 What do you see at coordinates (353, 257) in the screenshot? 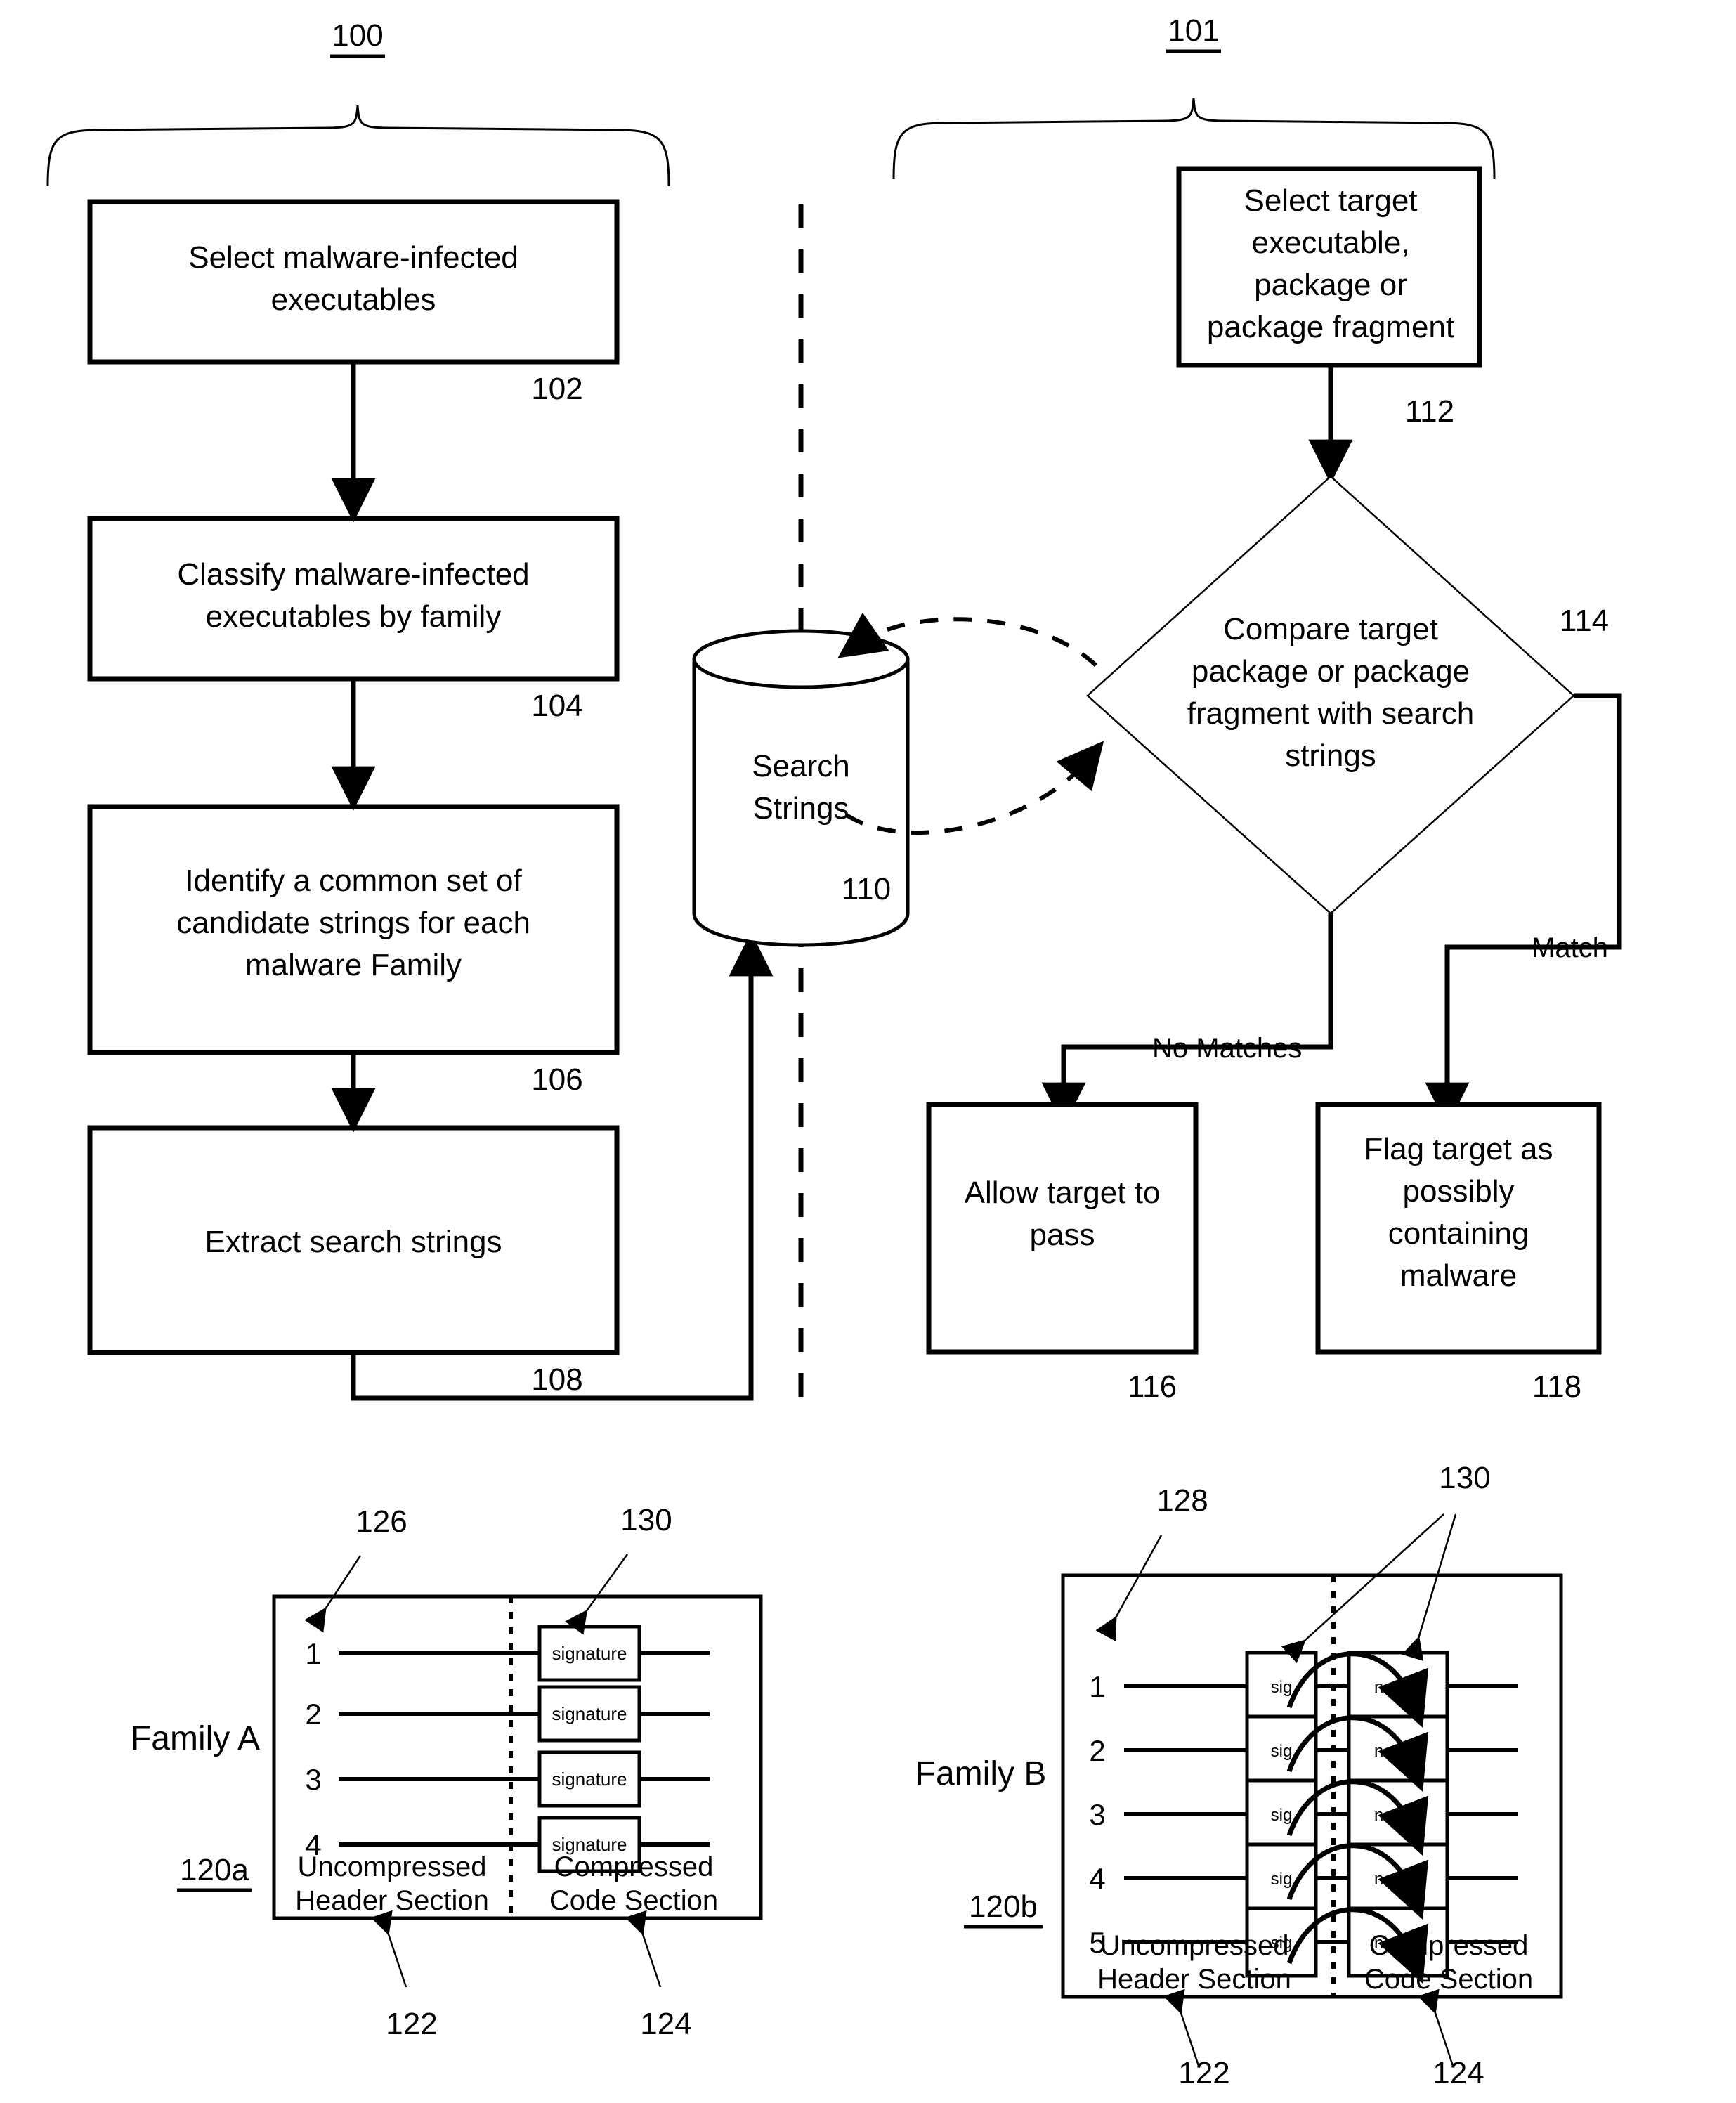
I see `svg-text: Select malware-infected` at bounding box center [353, 257].